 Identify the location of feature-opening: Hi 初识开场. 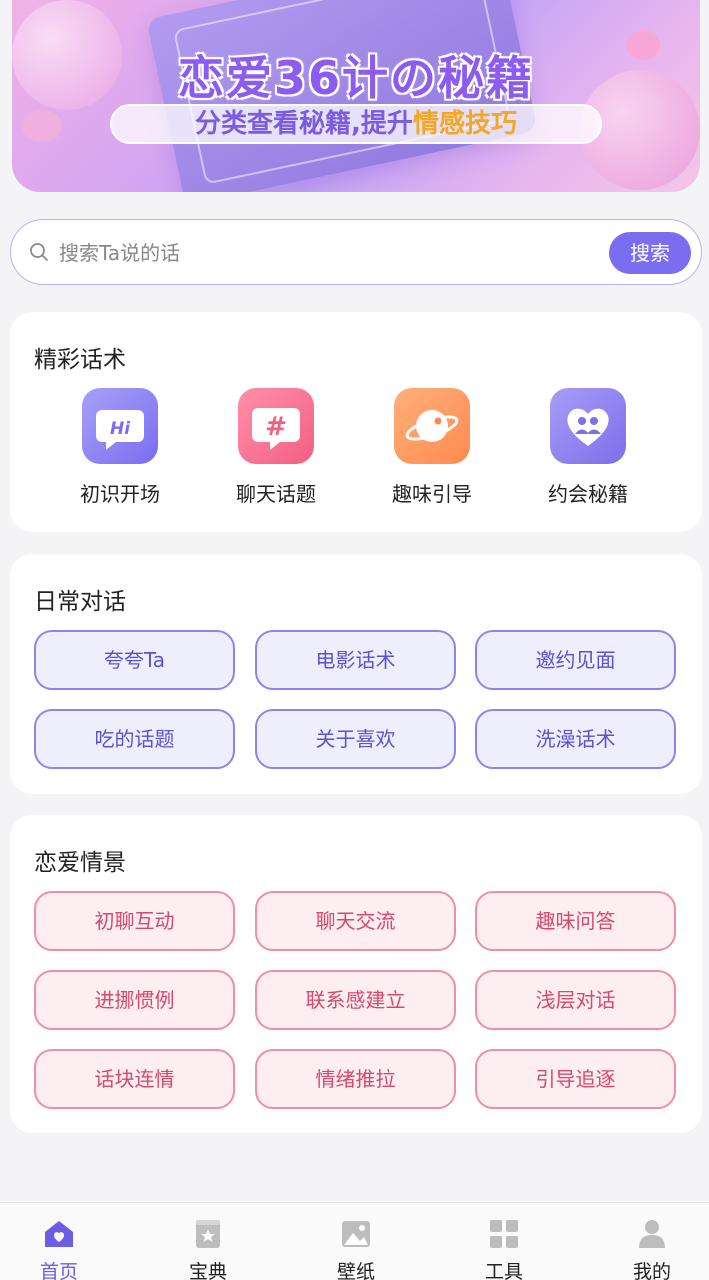
(120, 447).